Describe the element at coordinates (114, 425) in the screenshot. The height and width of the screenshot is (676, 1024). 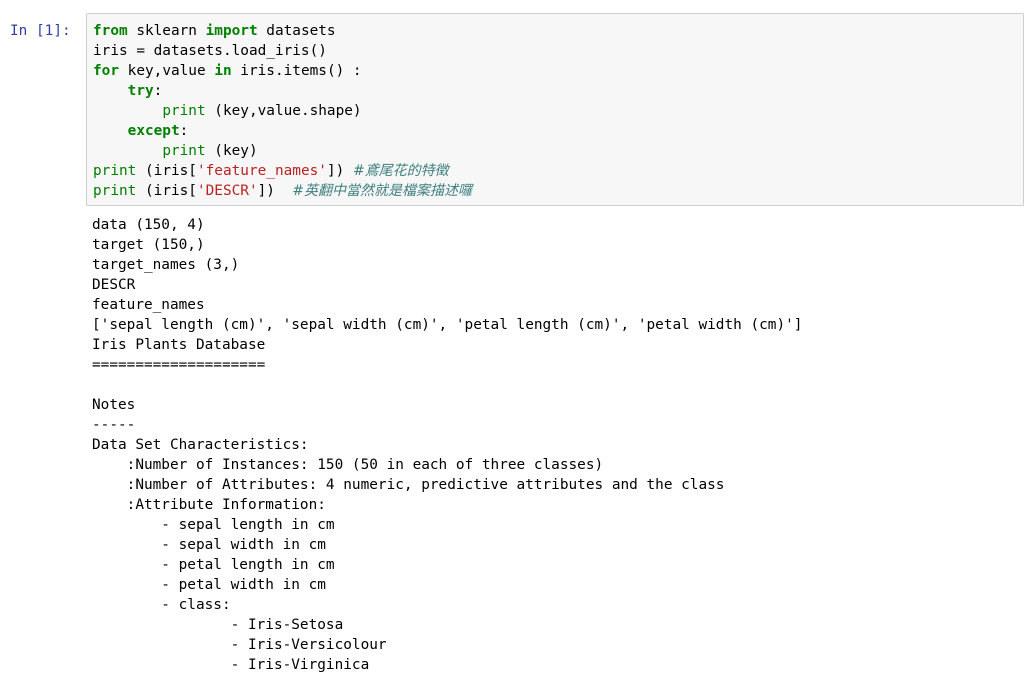
I see `output-line: -----` at that location.